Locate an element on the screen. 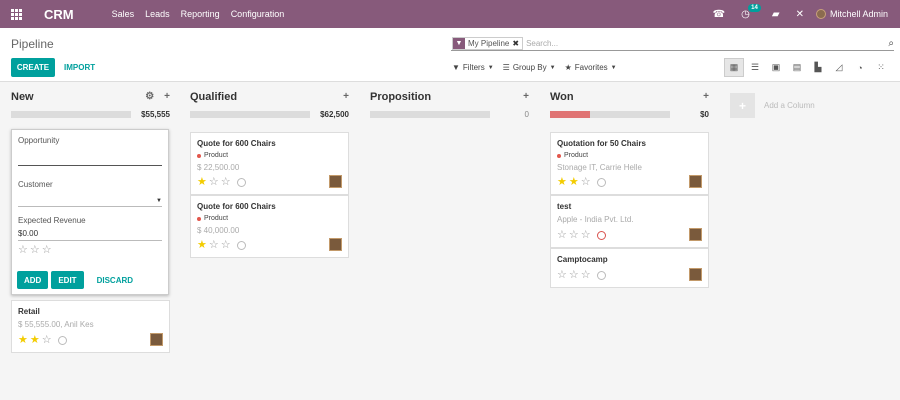 Image resolution: width=900 pixels, height=400 pixels. menu-item-leads: Leads is located at coordinates (157, 14).